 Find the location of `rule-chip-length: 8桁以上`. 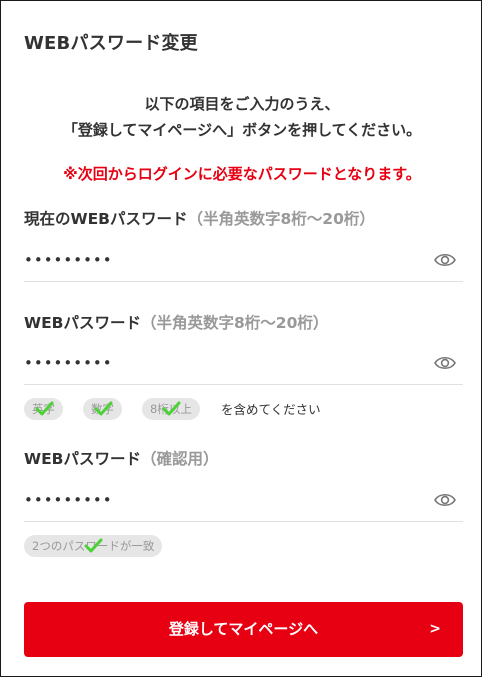

rule-chip-length: 8桁以上 is located at coordinates (171, 409).